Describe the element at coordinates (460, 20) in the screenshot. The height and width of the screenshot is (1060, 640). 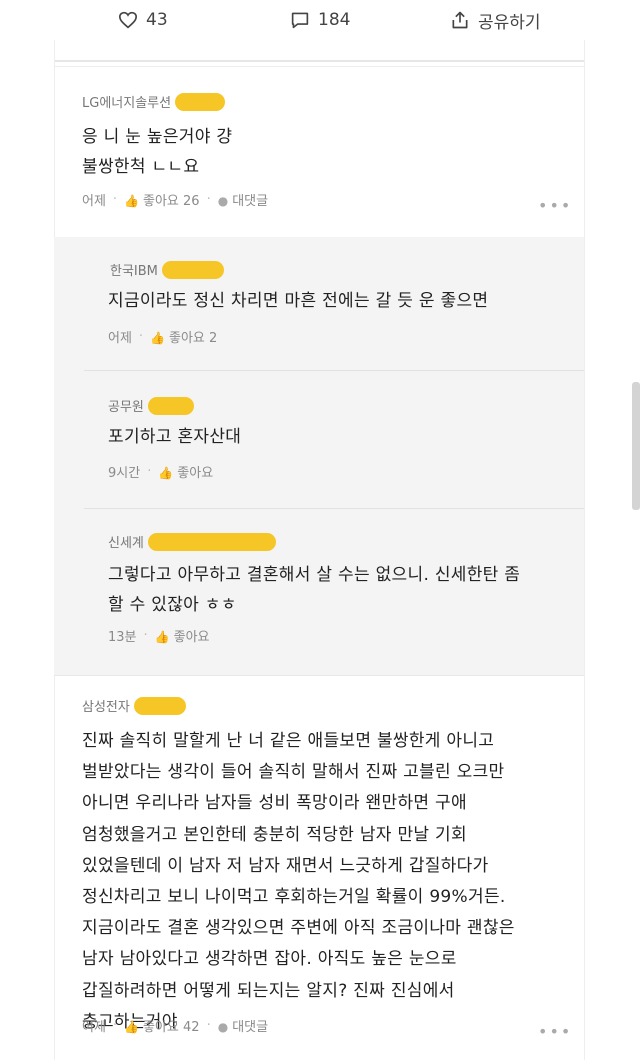
I see `share-icon` at that location.